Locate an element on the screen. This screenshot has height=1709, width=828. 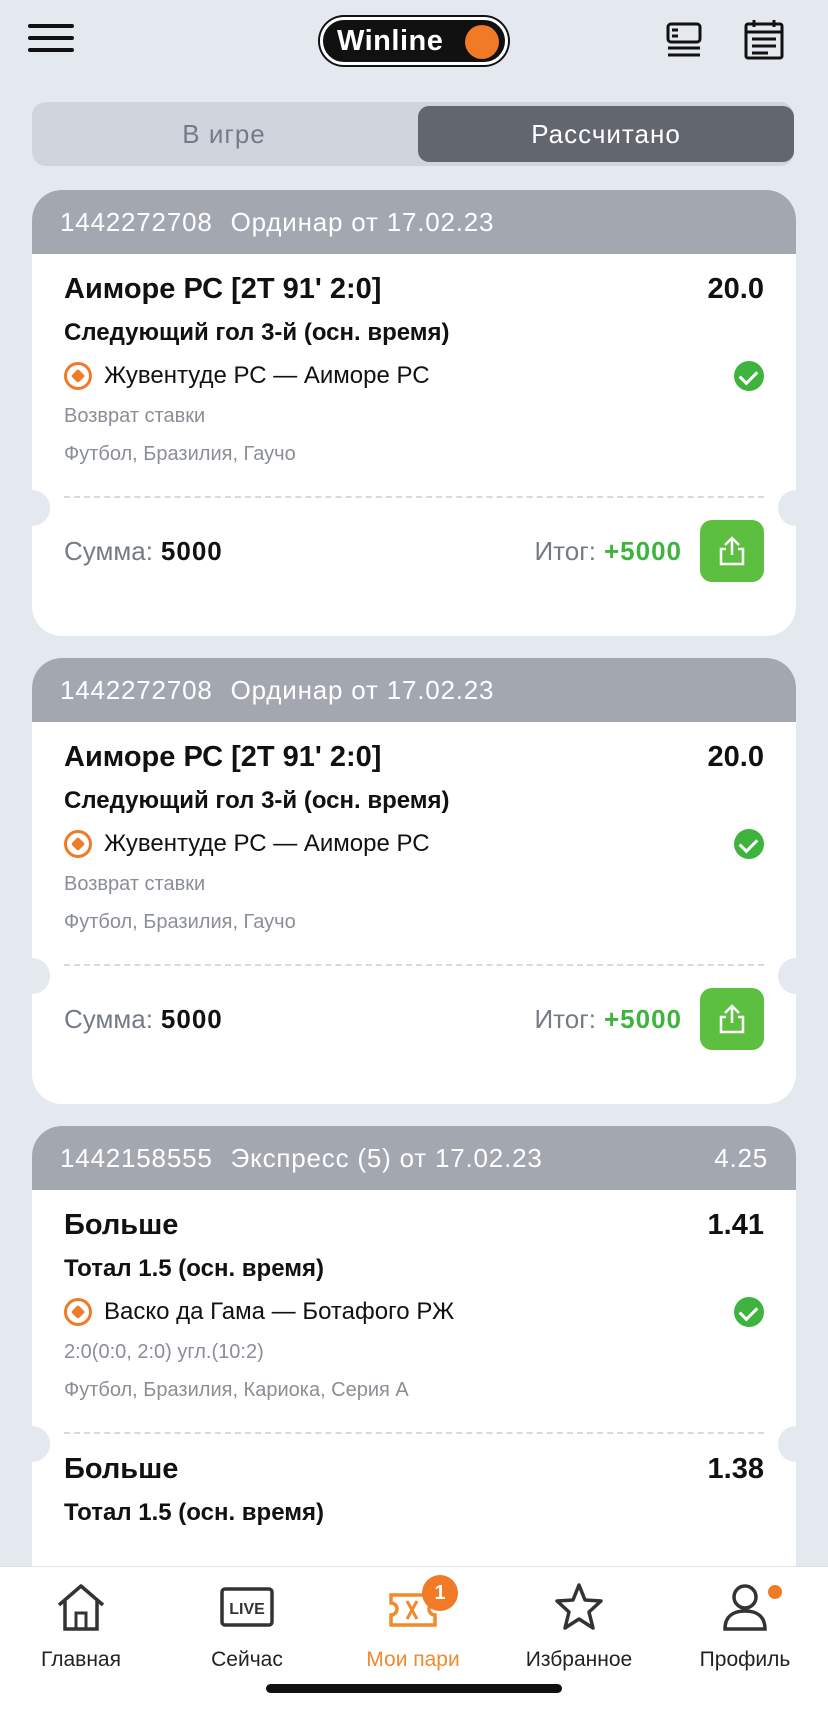
profile-icon is located at coordinates (745, 1607).